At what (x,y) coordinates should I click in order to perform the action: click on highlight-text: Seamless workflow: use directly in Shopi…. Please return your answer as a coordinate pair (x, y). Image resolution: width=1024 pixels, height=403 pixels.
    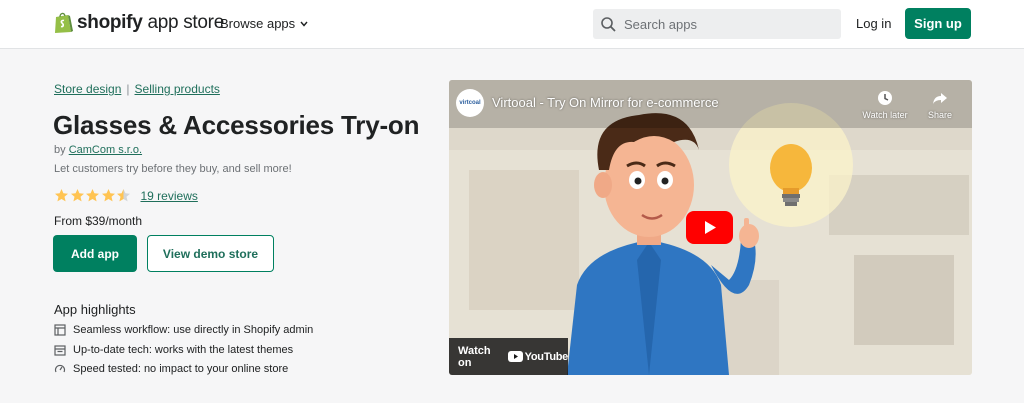
    Looking at the image, I should click on (193, 330).